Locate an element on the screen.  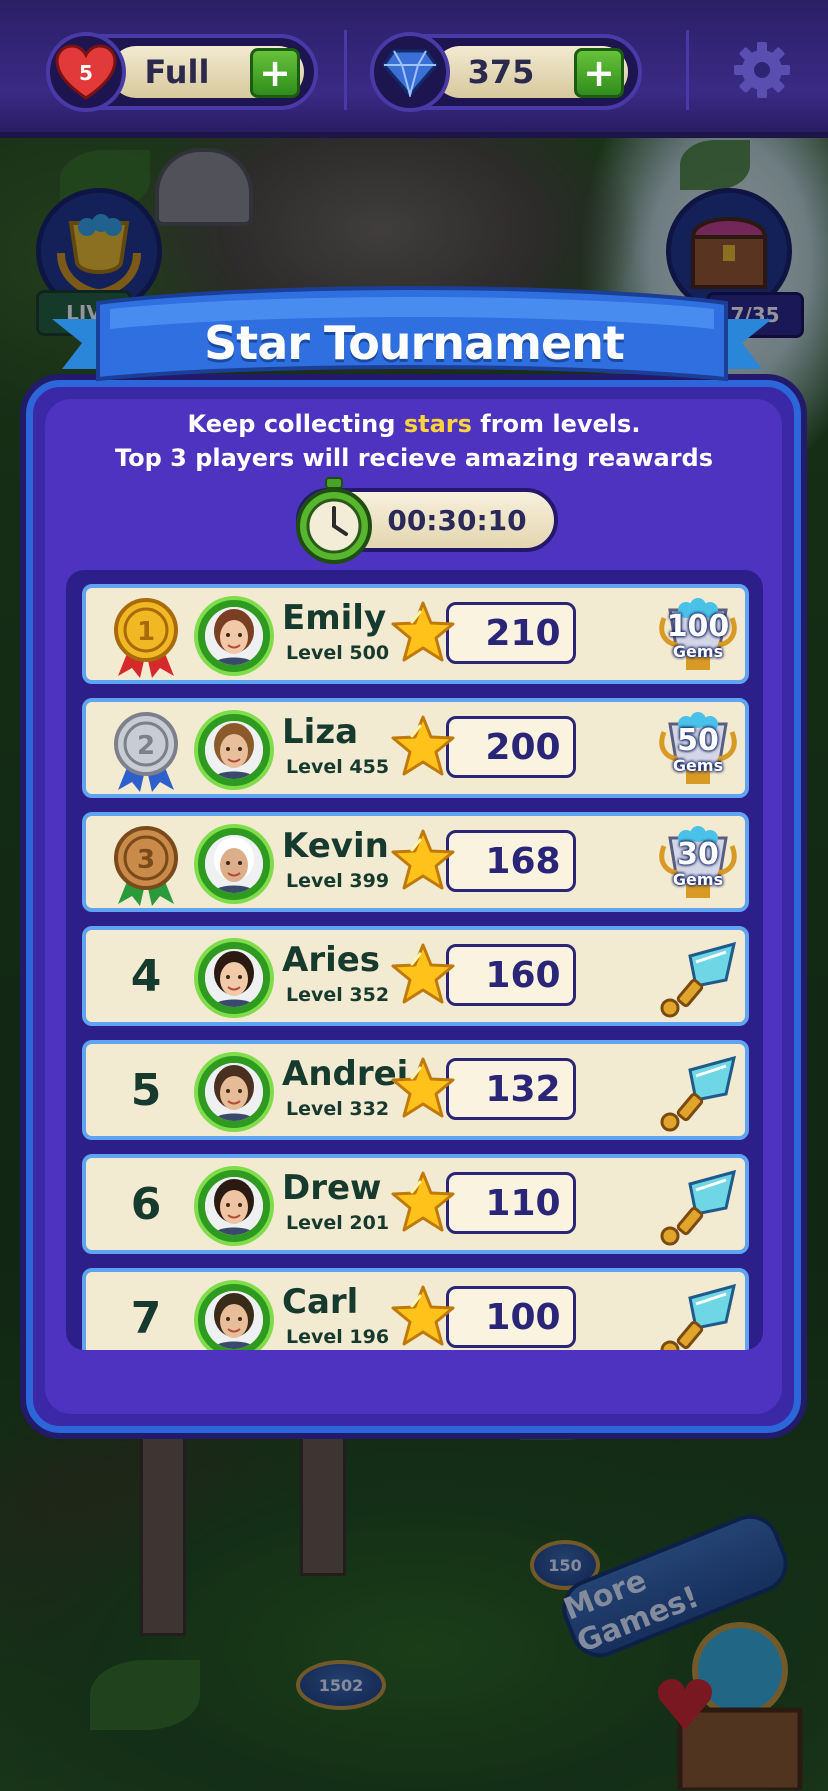
add-gems-button: + is located at coordinates (599, 73).